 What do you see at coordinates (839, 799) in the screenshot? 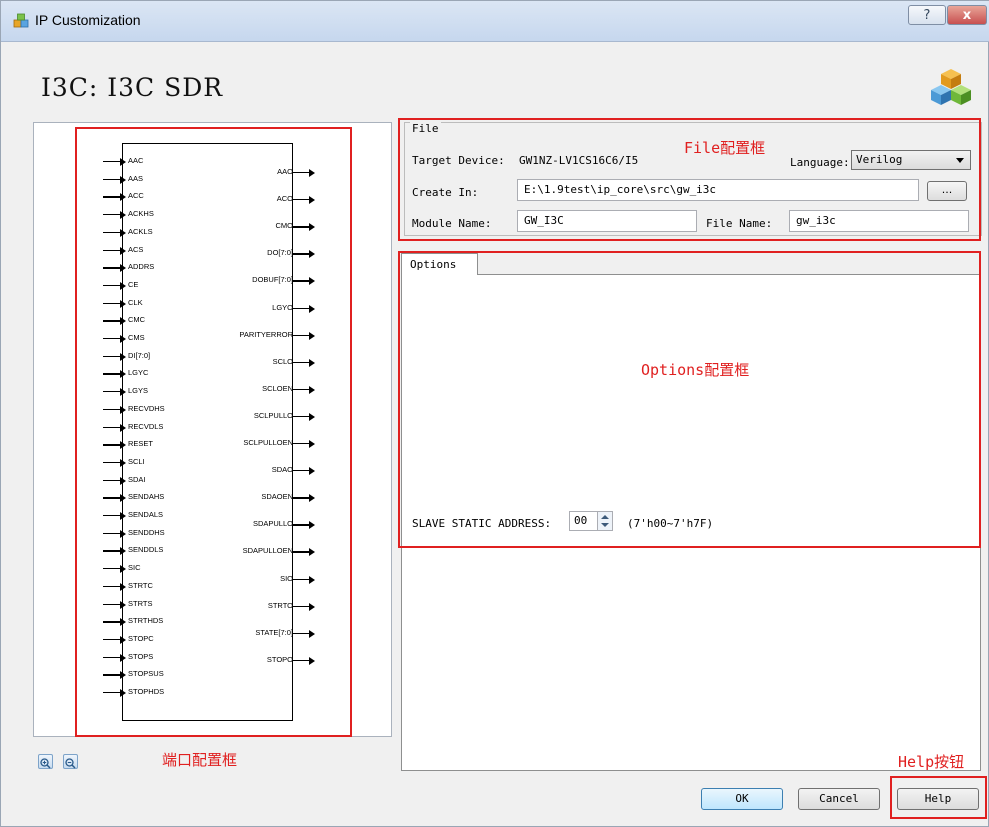
I see `cancel-button: Cancel` at bounding box center [839, 799].